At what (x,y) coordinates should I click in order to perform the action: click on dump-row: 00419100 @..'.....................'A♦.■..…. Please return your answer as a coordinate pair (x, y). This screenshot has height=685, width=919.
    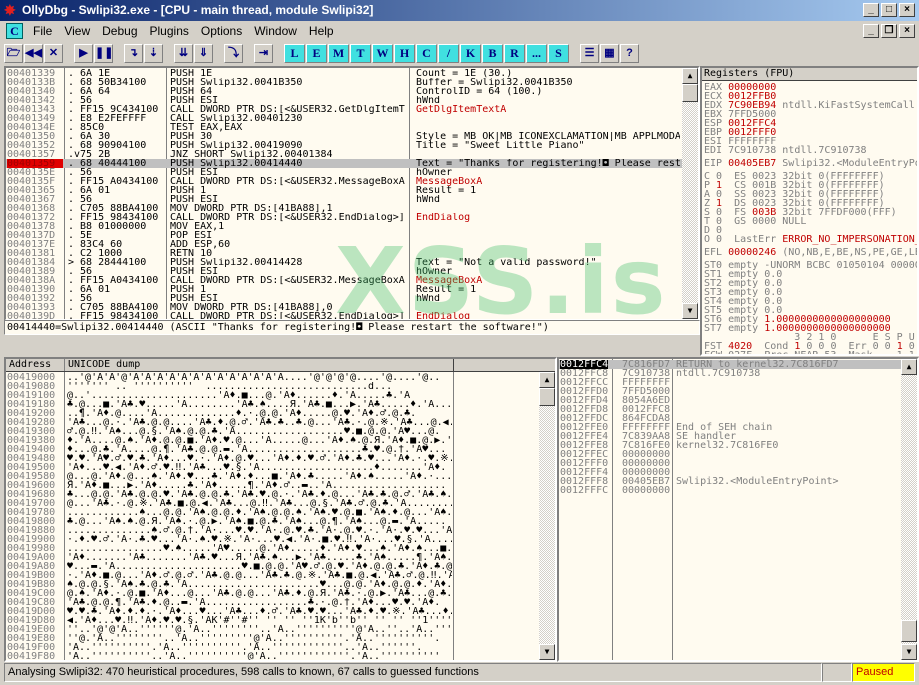
    Looking at the image, I should click on (280, 396).